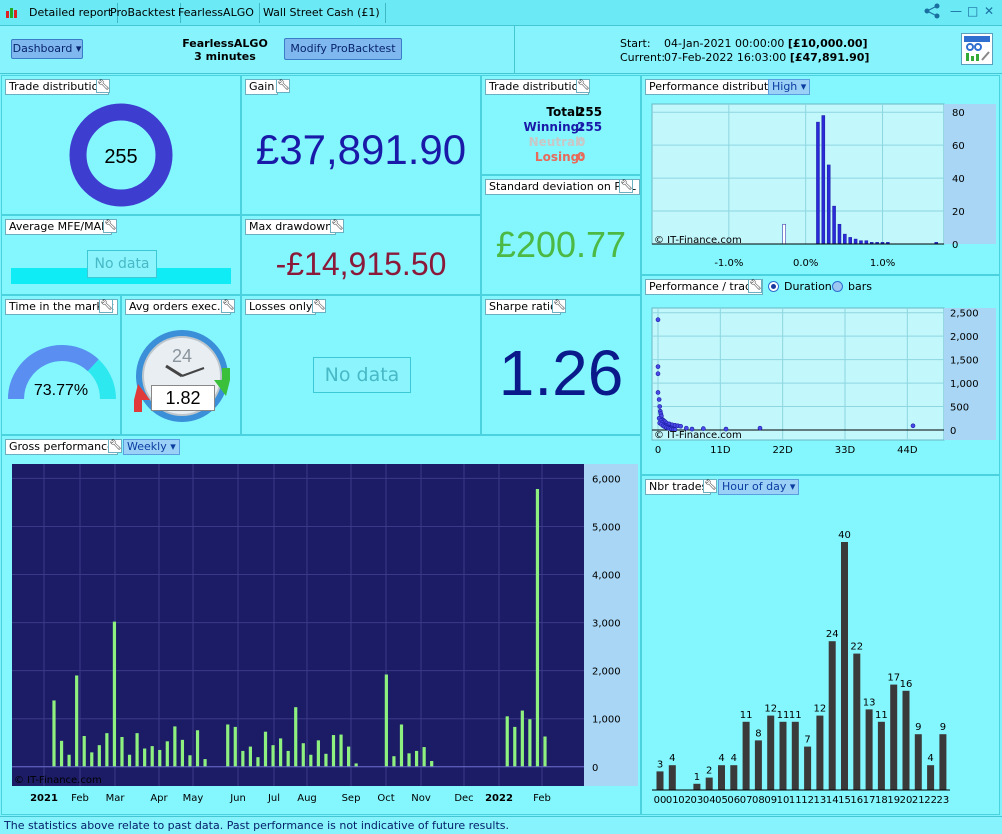 The width and height of the screenshot is (1002, 834). Describe the element at coordinates (893, 678) in the screenshot. I see `bar-value-label: 17` at that location.